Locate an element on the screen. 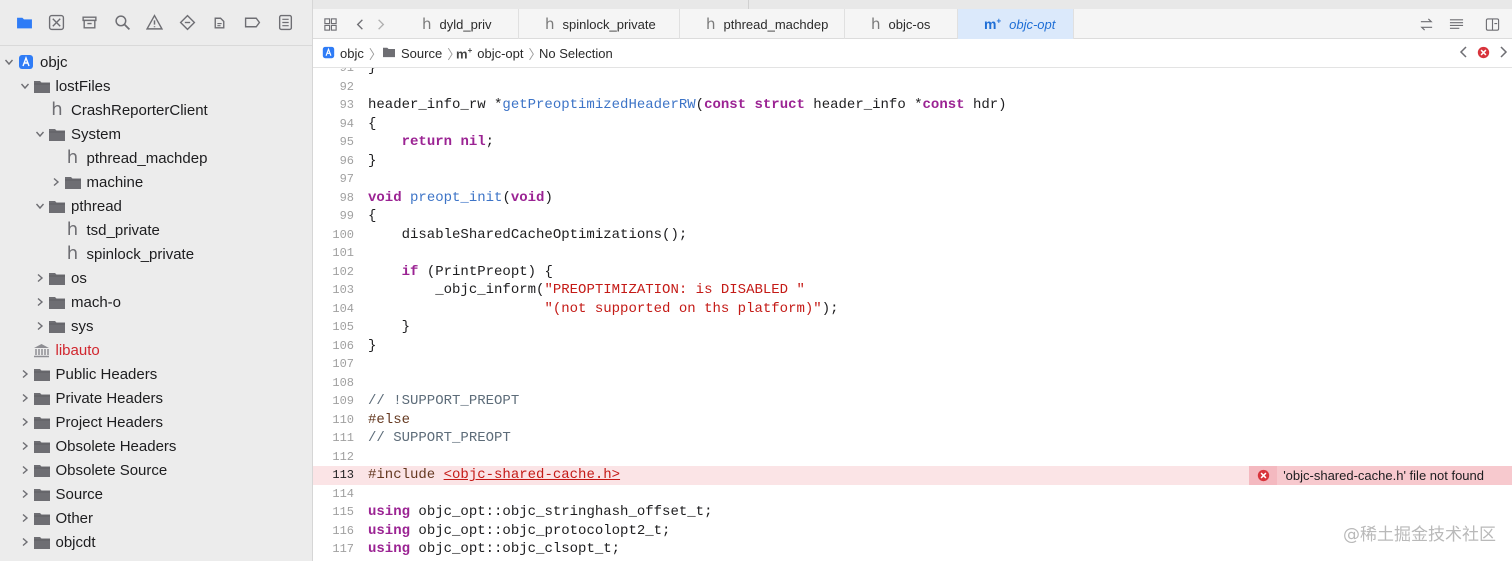  code-line: 104 "(not supported on ths platform)"); is located at coordinates (912, 309).